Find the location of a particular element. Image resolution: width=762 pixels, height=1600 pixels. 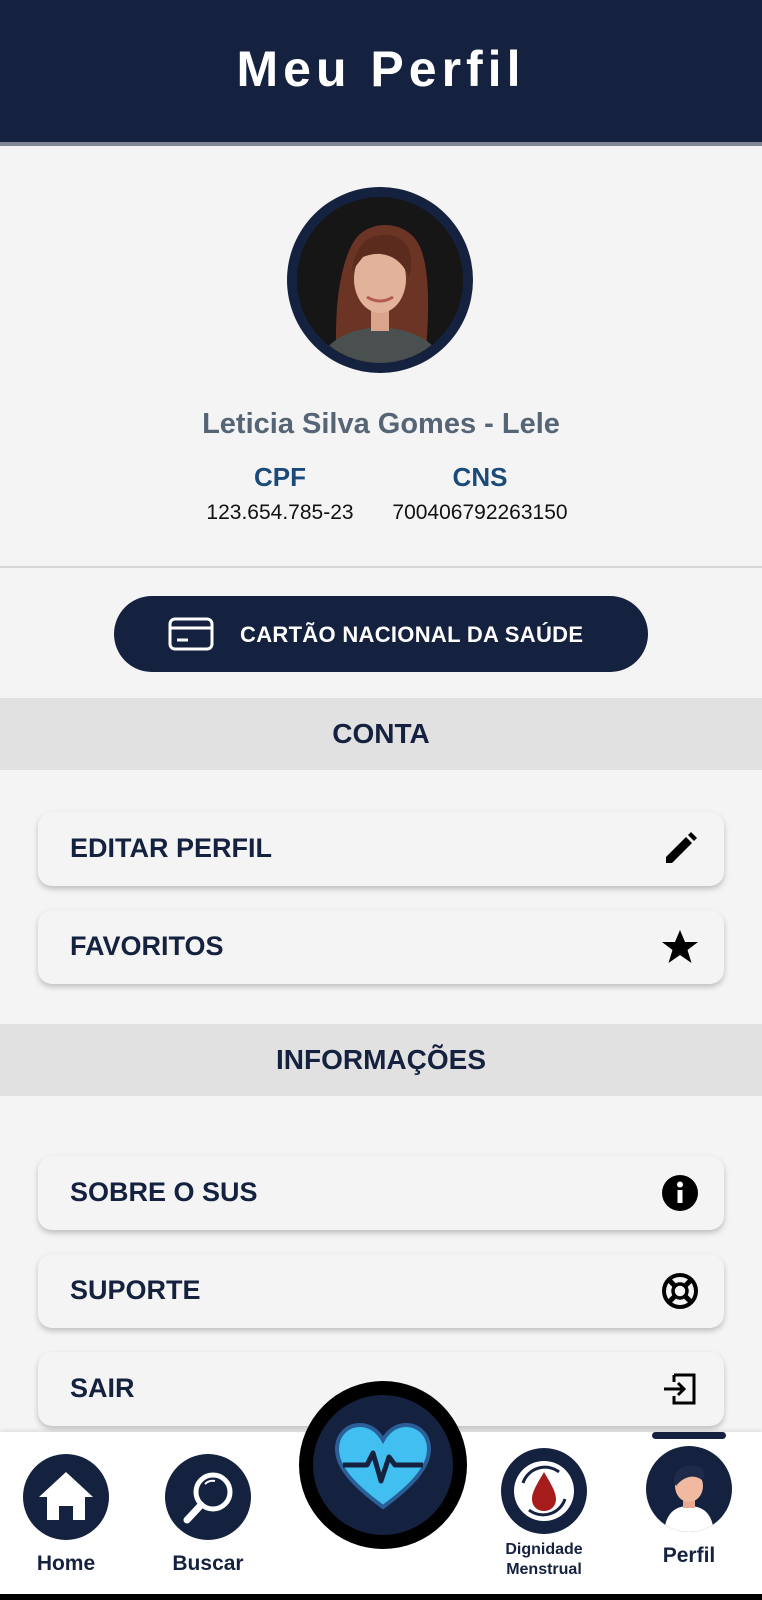

cpf-value: 123.654.785-23 is located at coordinates (280, 512).